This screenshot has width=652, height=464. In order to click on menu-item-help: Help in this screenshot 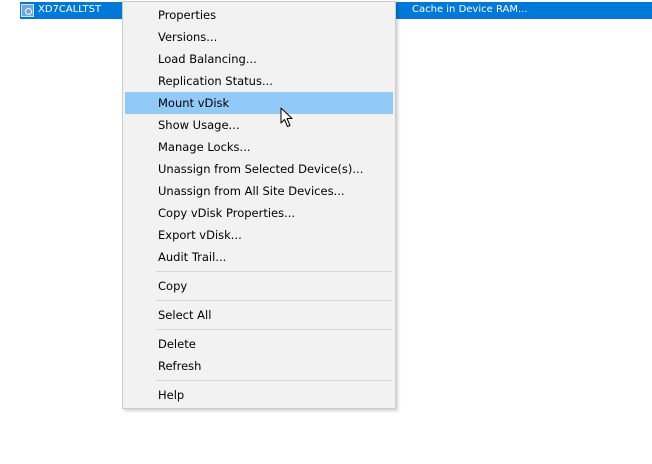, I will do `click(259, 395)`.